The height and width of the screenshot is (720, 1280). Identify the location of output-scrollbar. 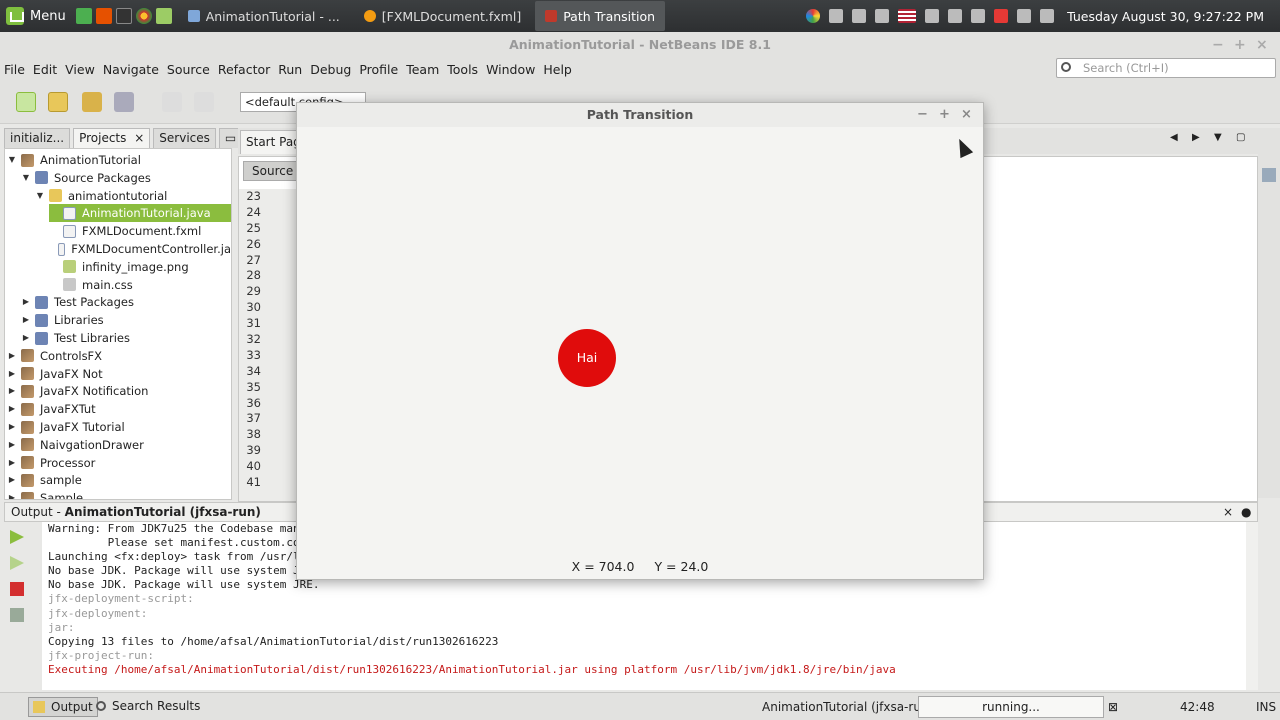
(1252, 606).